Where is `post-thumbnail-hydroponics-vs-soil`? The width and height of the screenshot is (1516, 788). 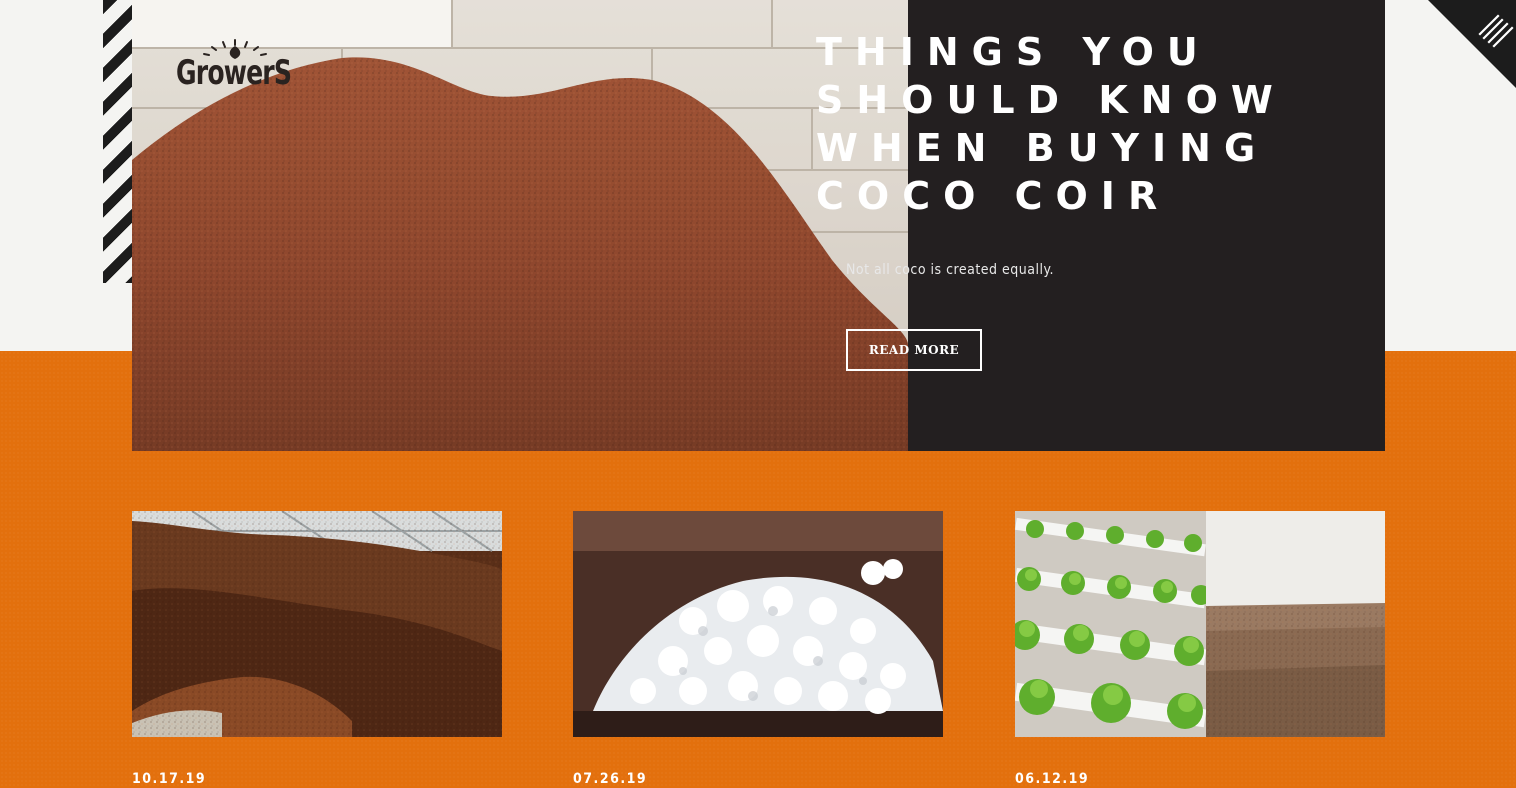
post-thumbnail-hydroponics-vs-soil is located at coordinates (1200, 624).